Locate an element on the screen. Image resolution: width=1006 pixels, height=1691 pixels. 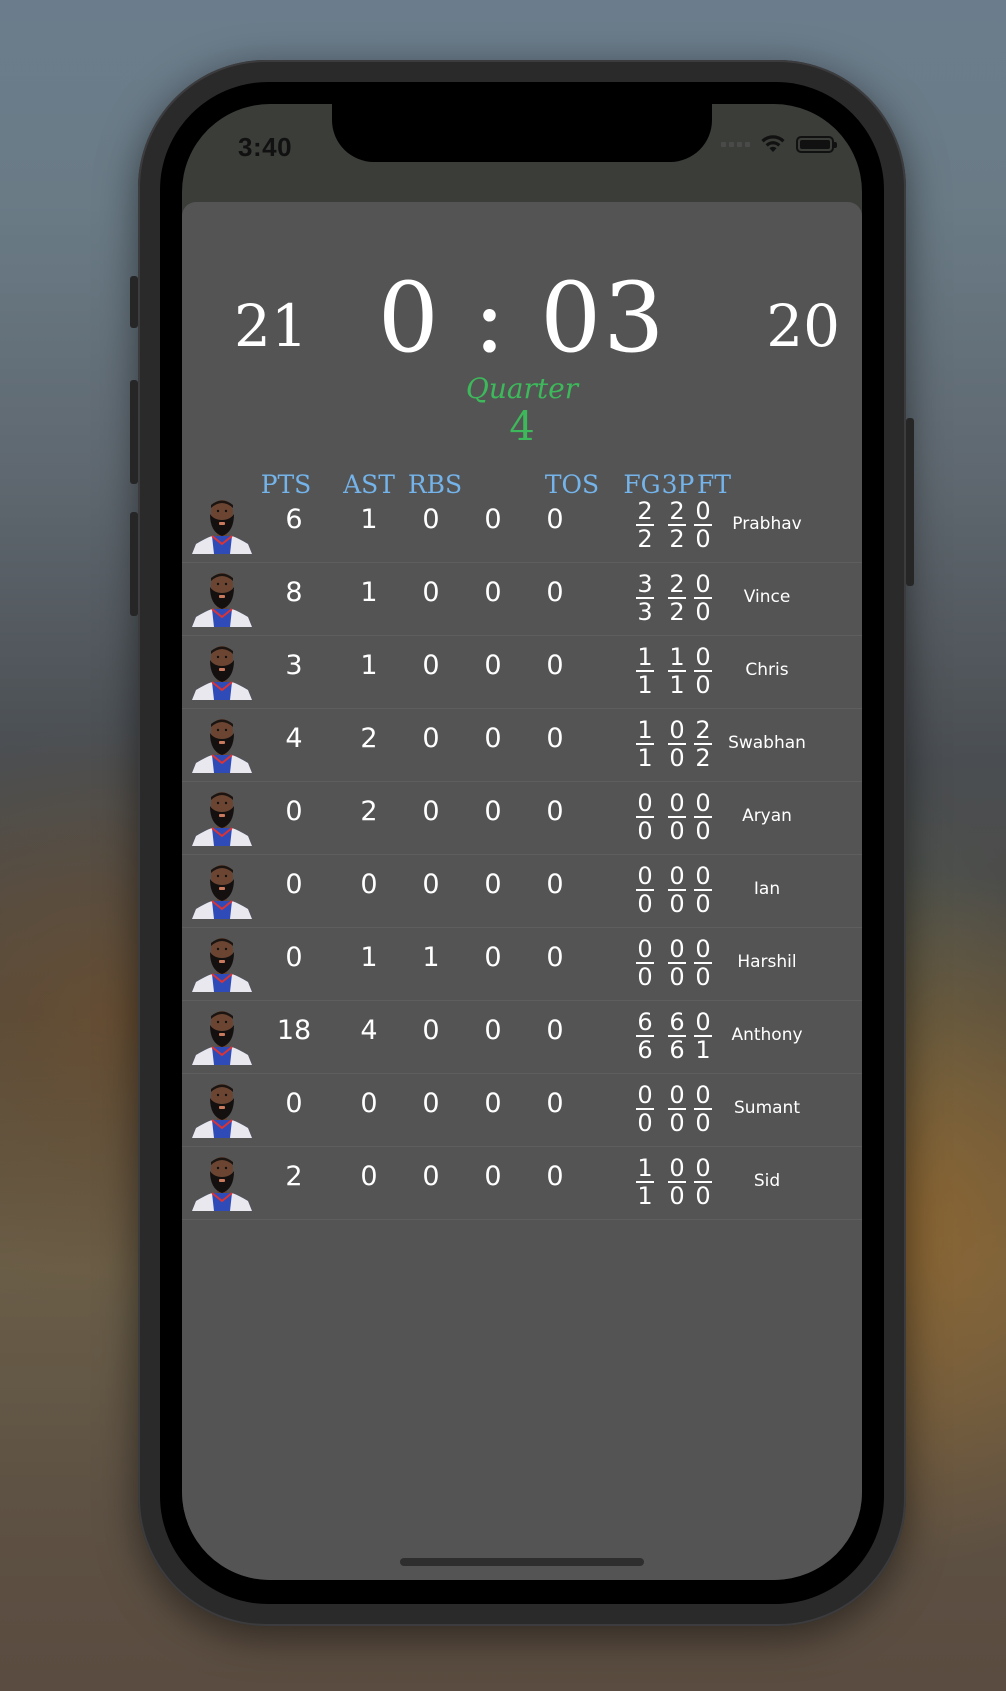
fg-made: 6 is located at coordinates (645, 1022).